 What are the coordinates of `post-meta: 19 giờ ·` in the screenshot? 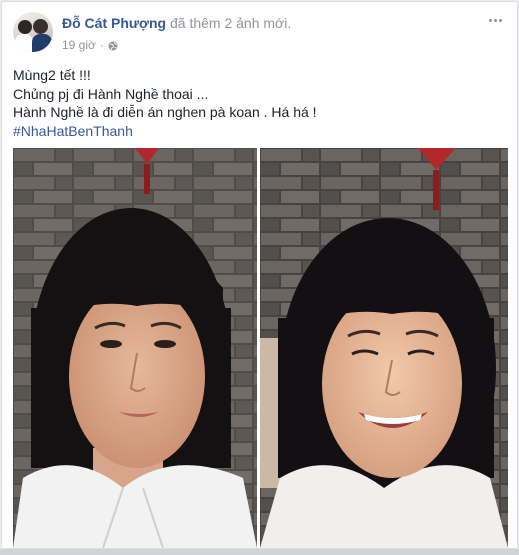 It's located at (90, 45).